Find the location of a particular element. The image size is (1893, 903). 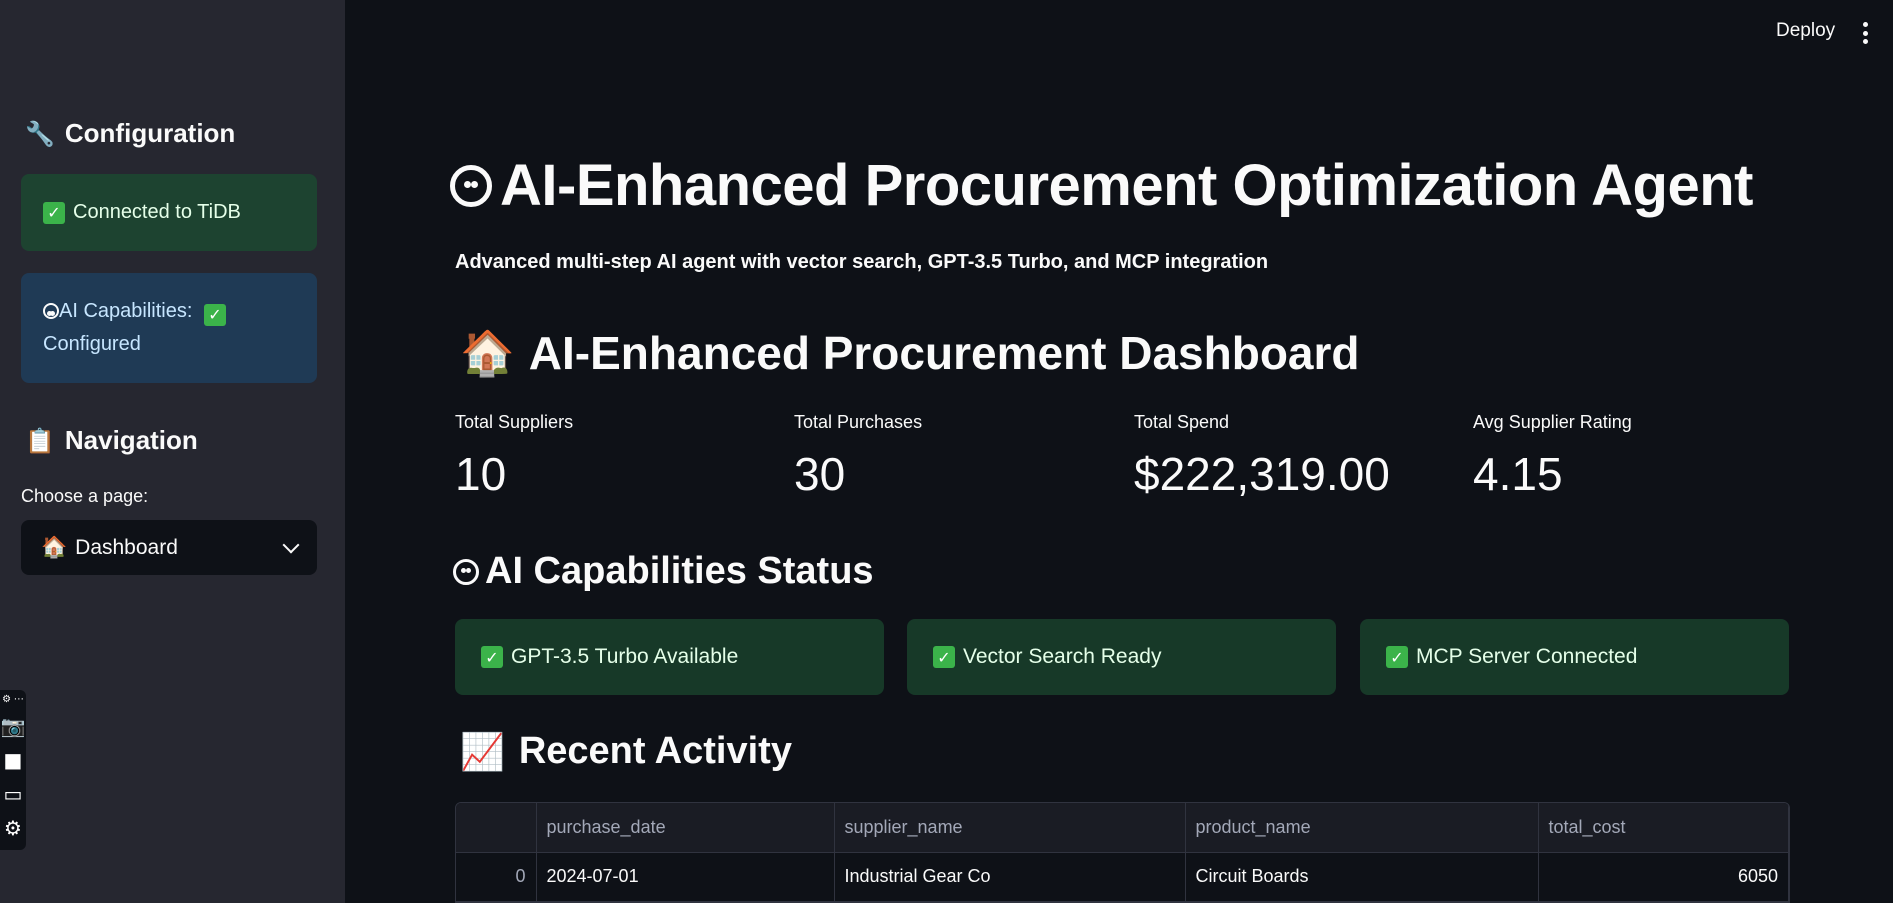

config-heading: 🔧 Configuration is located at coordinates (130, 133).